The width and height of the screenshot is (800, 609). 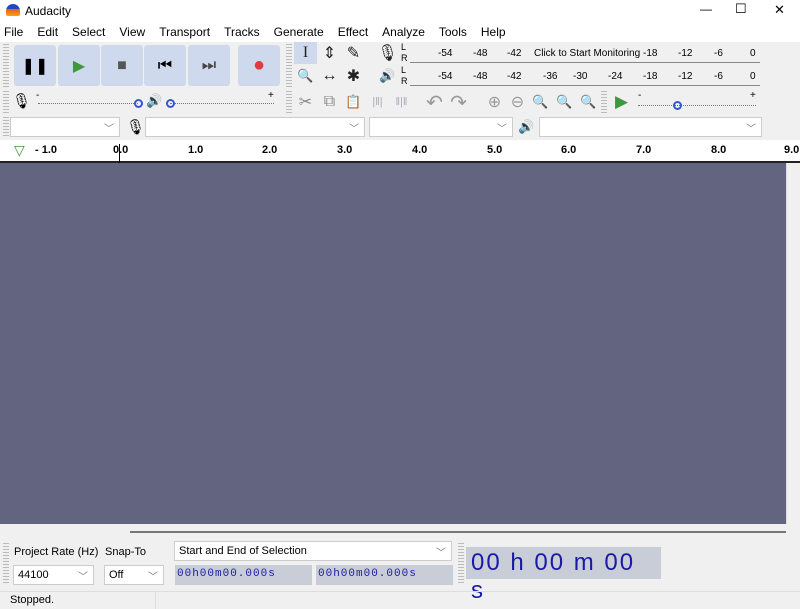 What do you see at coordinates (400, 11) in the screenshot?
I see `title-bar: Audacity — ☐ ✕` at bounding box center [400, 11].